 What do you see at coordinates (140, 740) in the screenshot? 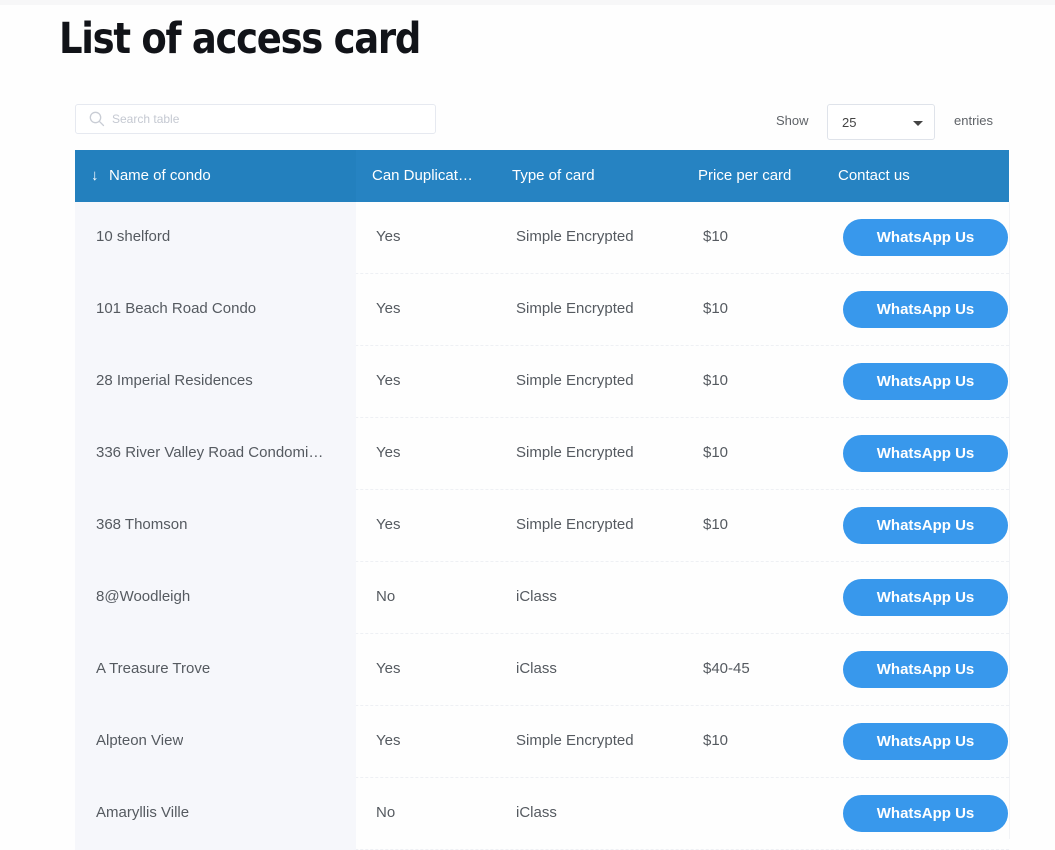
I see `condo-name: Alpteon View` at bounding box center [140, 740].